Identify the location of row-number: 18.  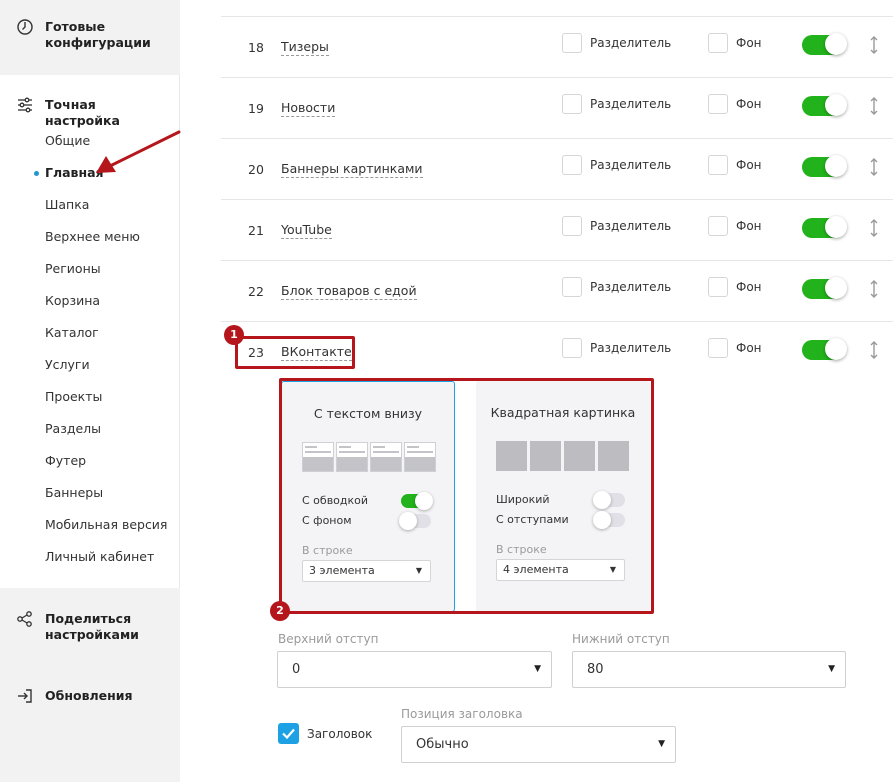
(256, 47).